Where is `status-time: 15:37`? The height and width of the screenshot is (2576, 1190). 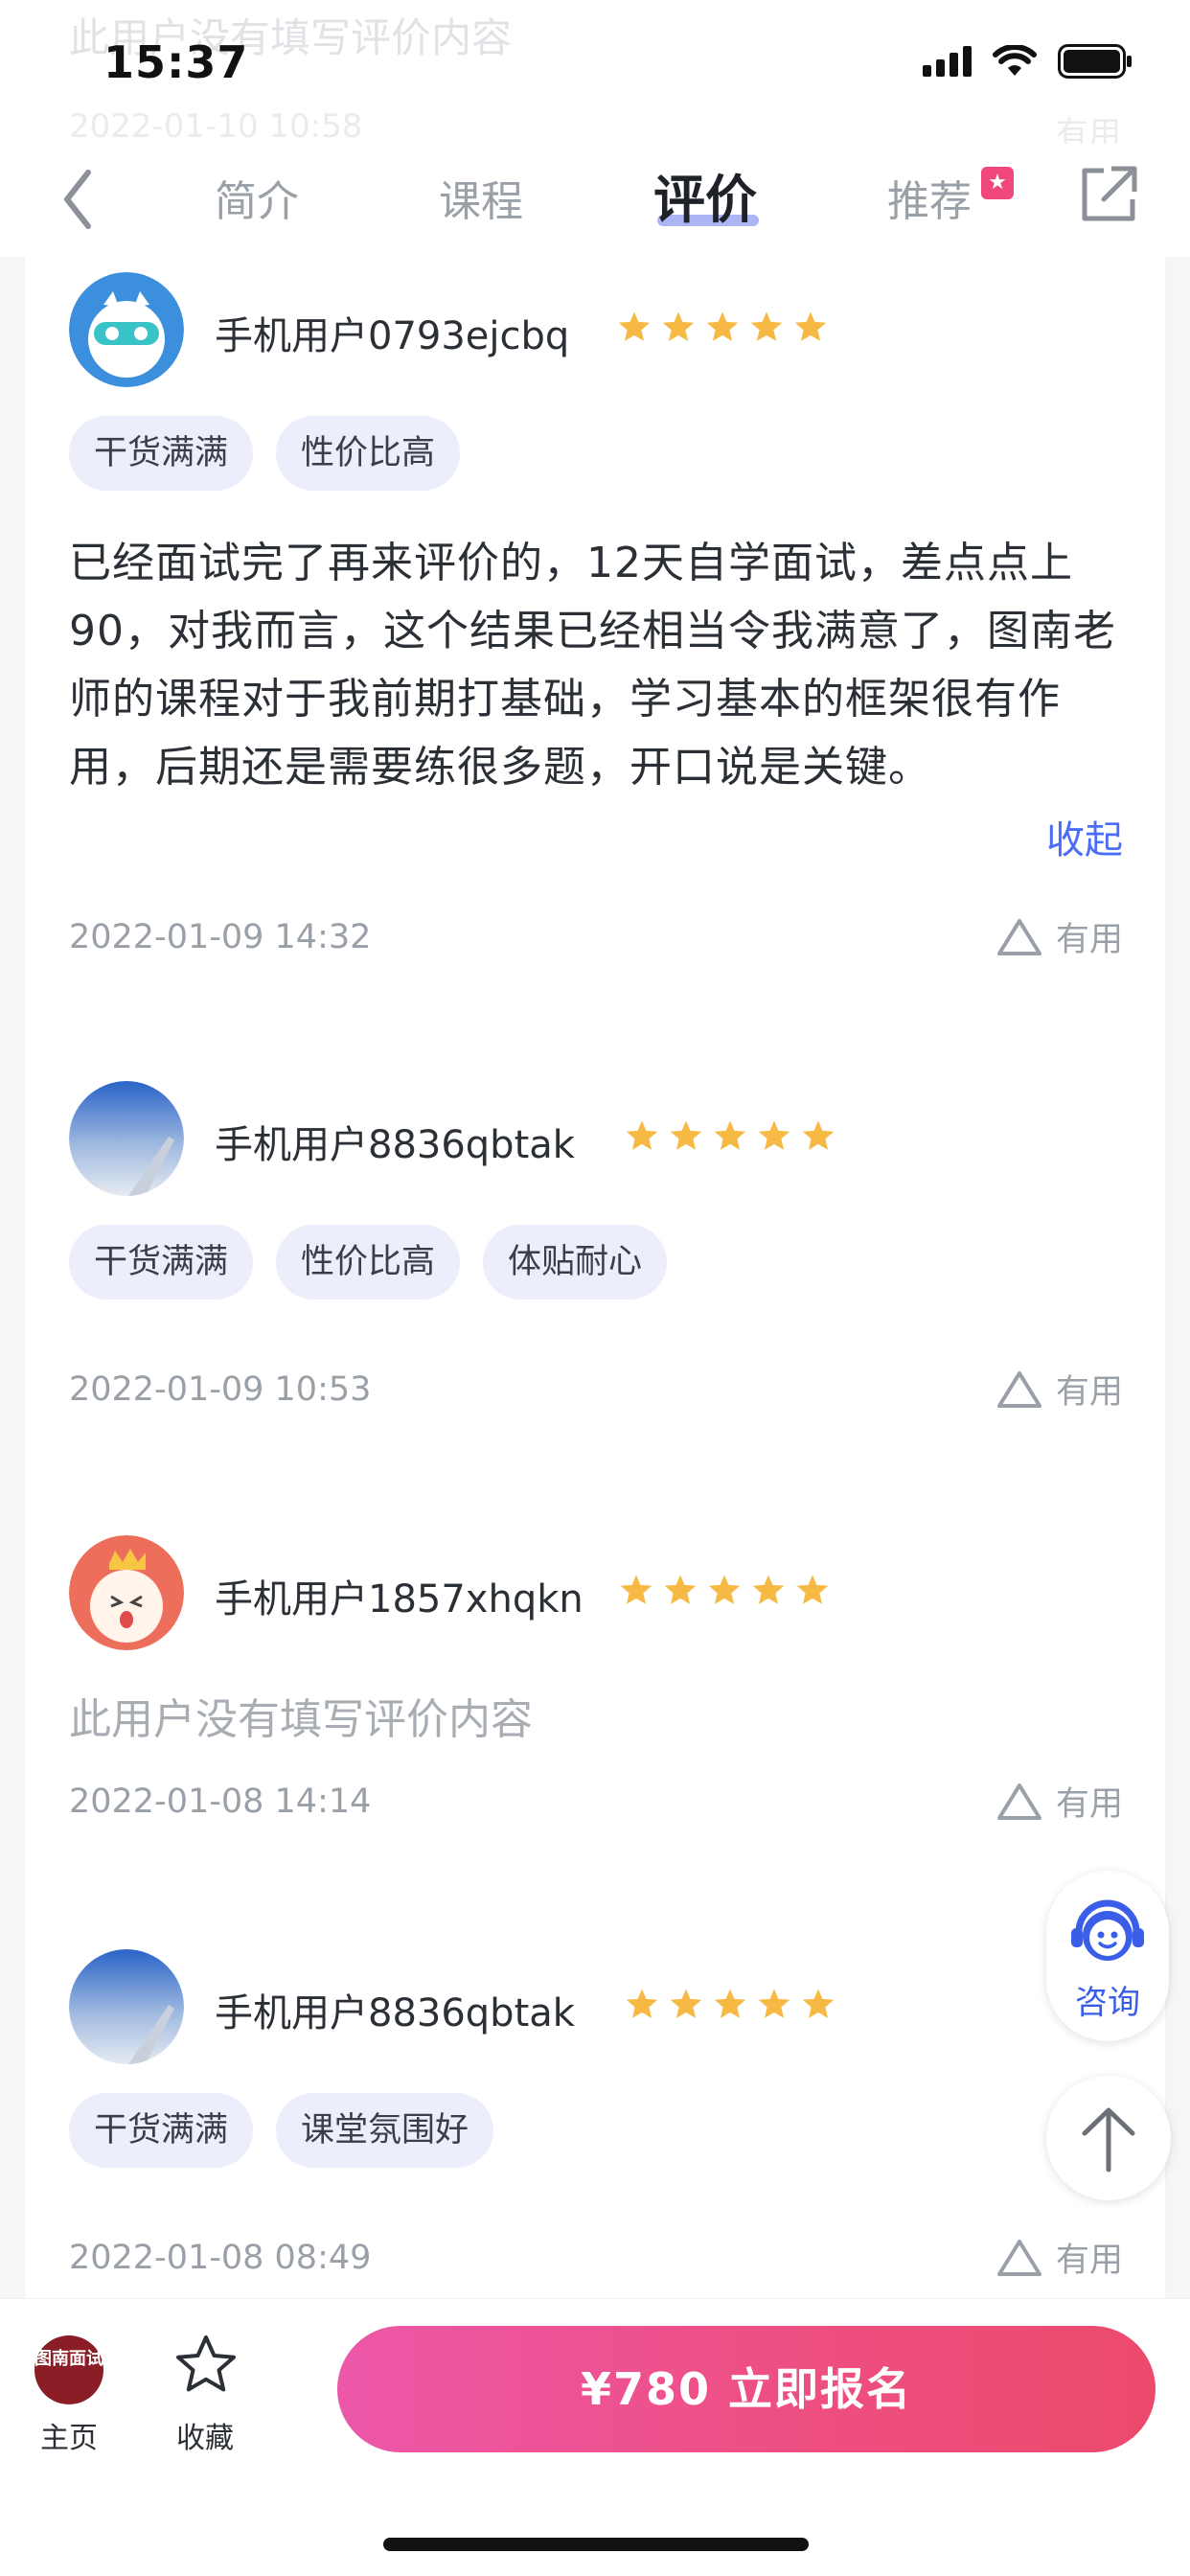
status-time: 15:37 is located at coordinates (176, 62).